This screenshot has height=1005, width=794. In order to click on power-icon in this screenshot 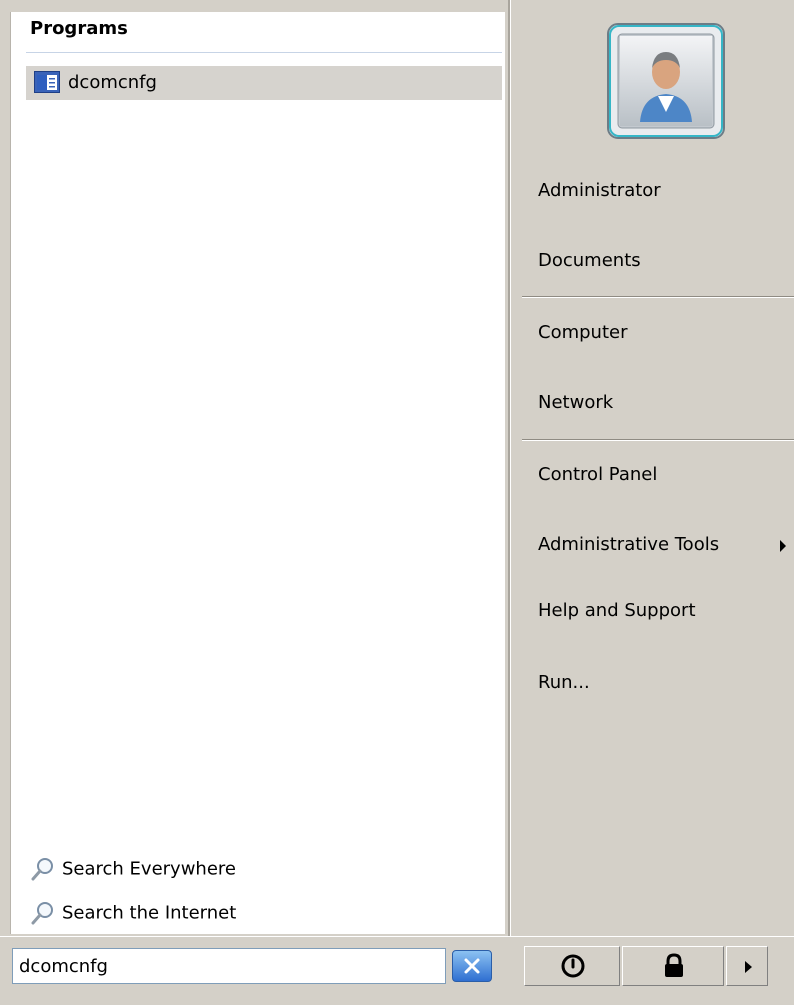, I will do `click(573, 966)`.